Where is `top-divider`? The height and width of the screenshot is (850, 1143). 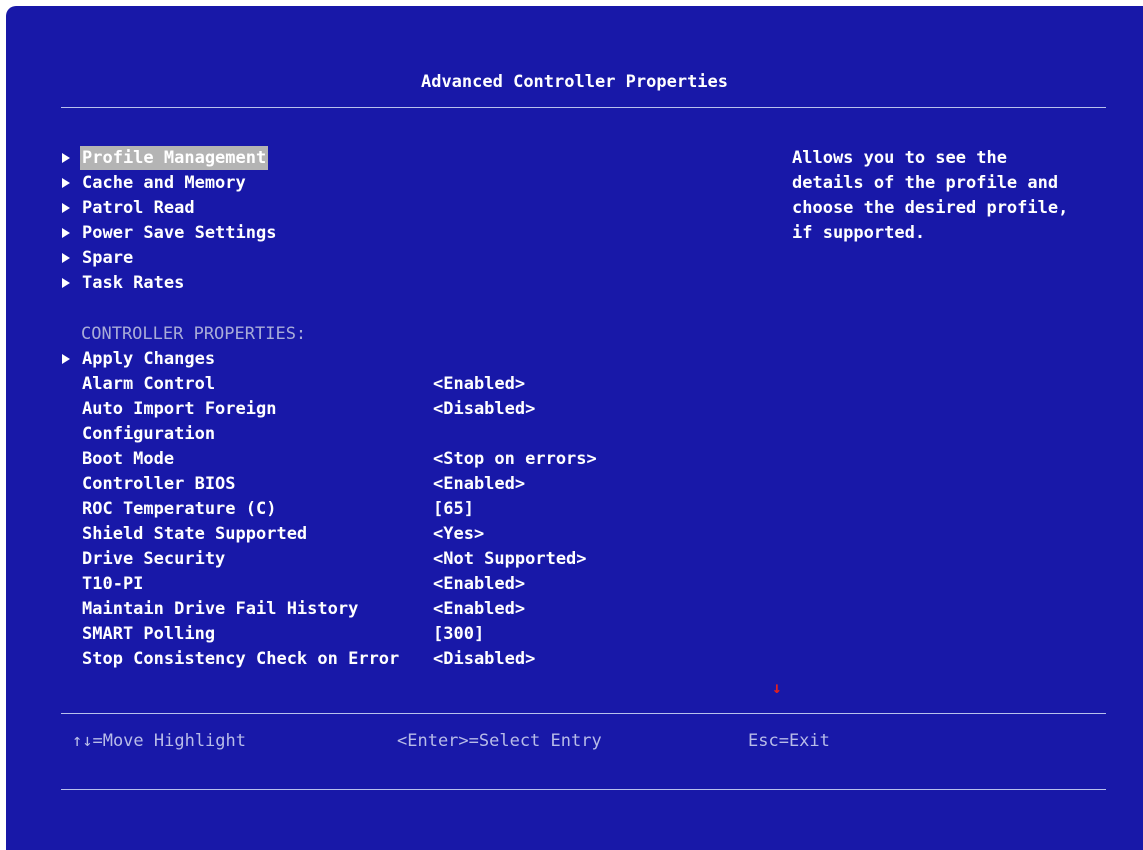 top-divider is located at coordinates (583, 107).